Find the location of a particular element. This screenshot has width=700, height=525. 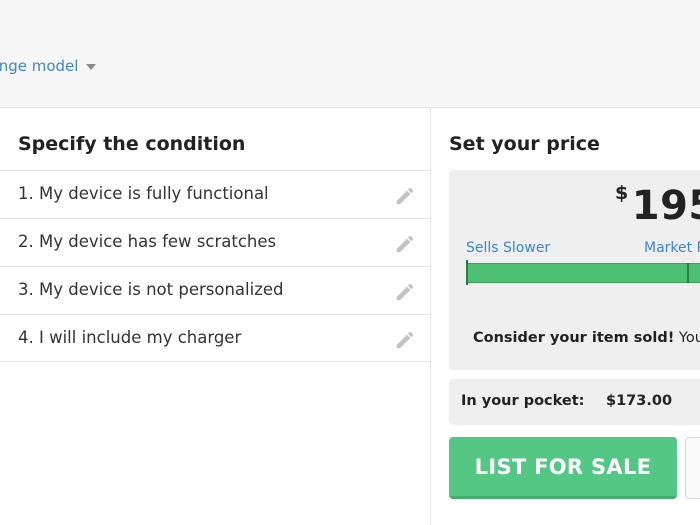

condition-title: Specify the condition is located at coordinates (132, 144).